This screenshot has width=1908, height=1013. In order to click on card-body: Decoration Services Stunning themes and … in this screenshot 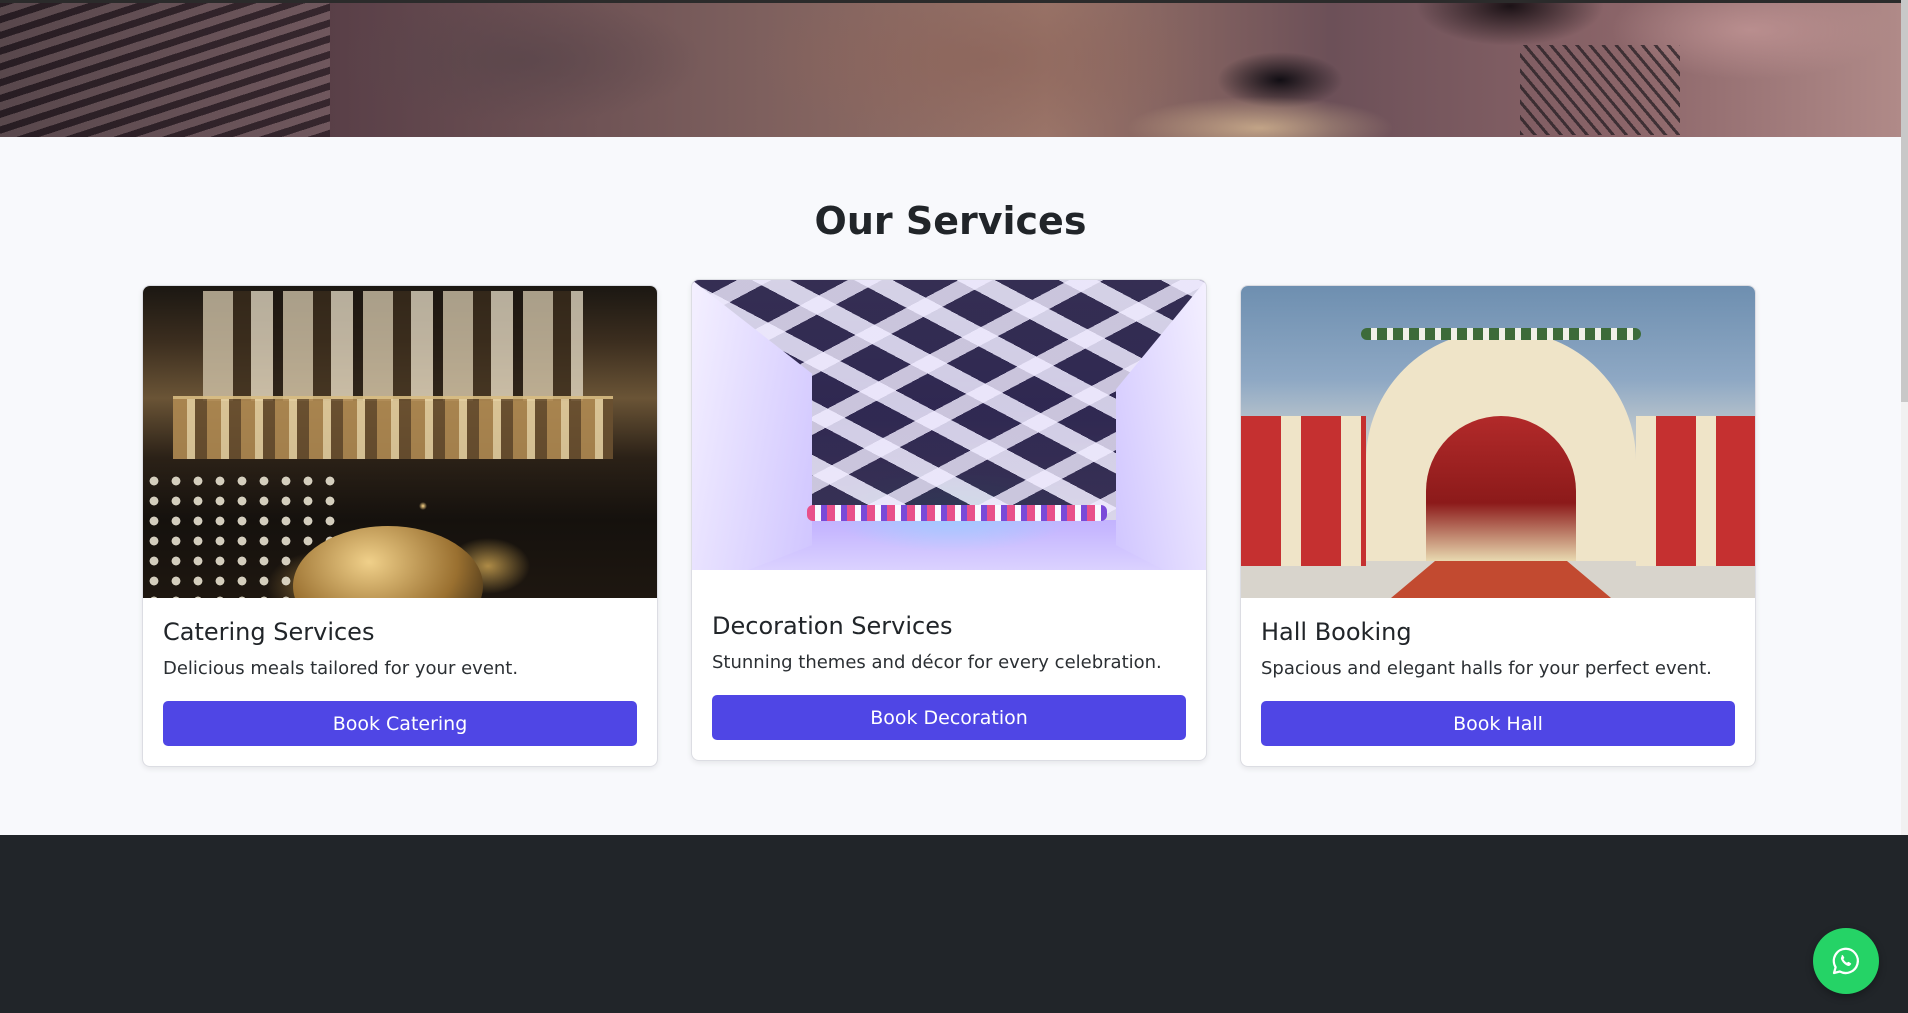, I will do `click(949, 676)`.